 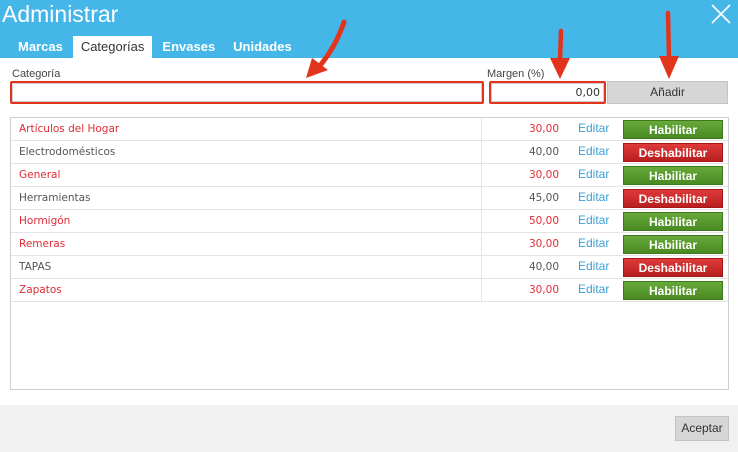 What do you see at coordinates (369, 221) in the screenshot?
I see `table-row: Hormigón 50,00 Editar Habilitar` at bounding box center [369, 221].